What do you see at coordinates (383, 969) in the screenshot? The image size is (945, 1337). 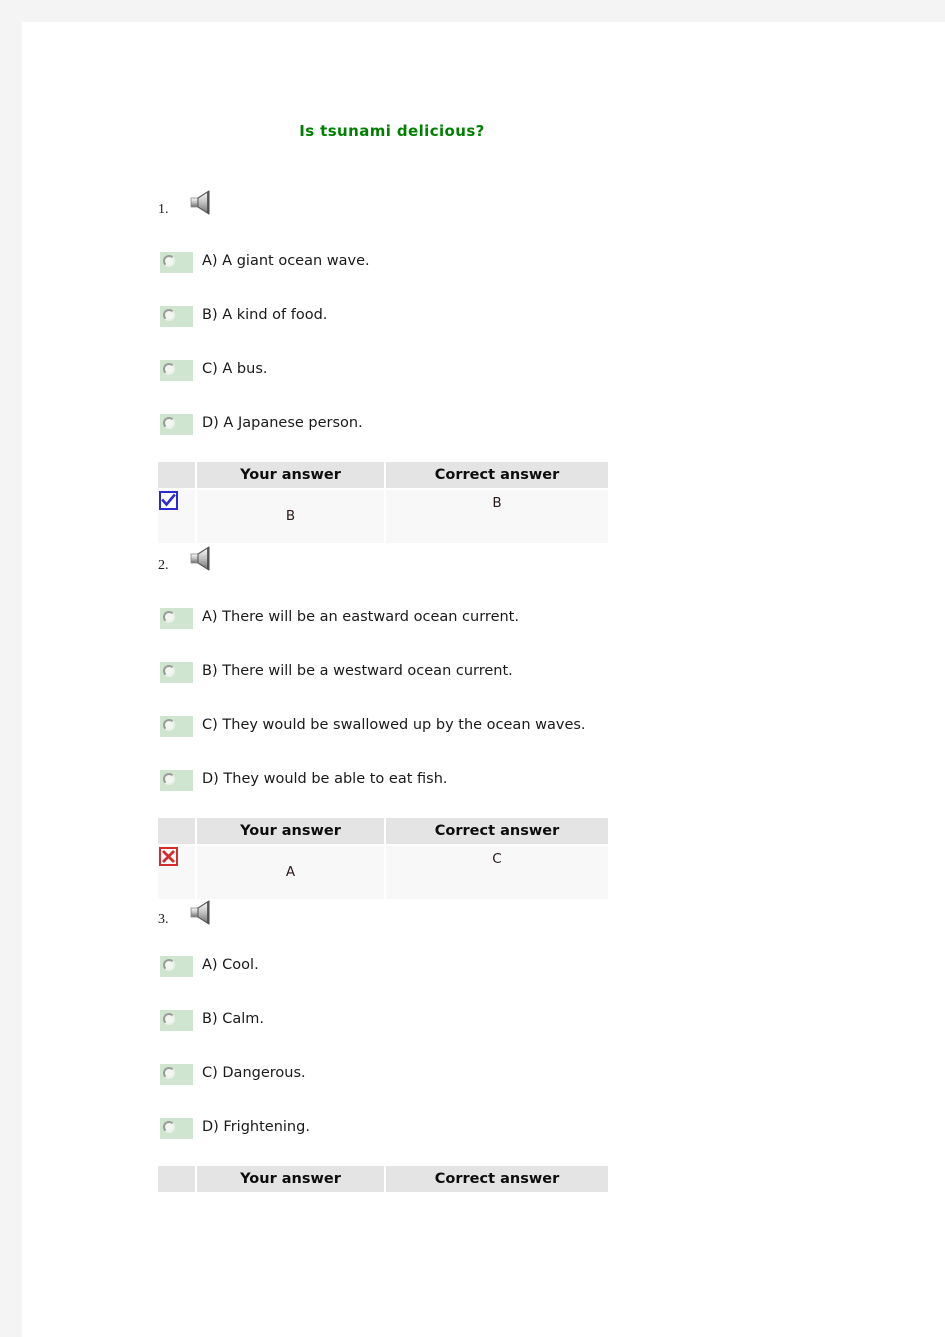 I see `option-row: A) Cool.` at bounding box center [383, 969].